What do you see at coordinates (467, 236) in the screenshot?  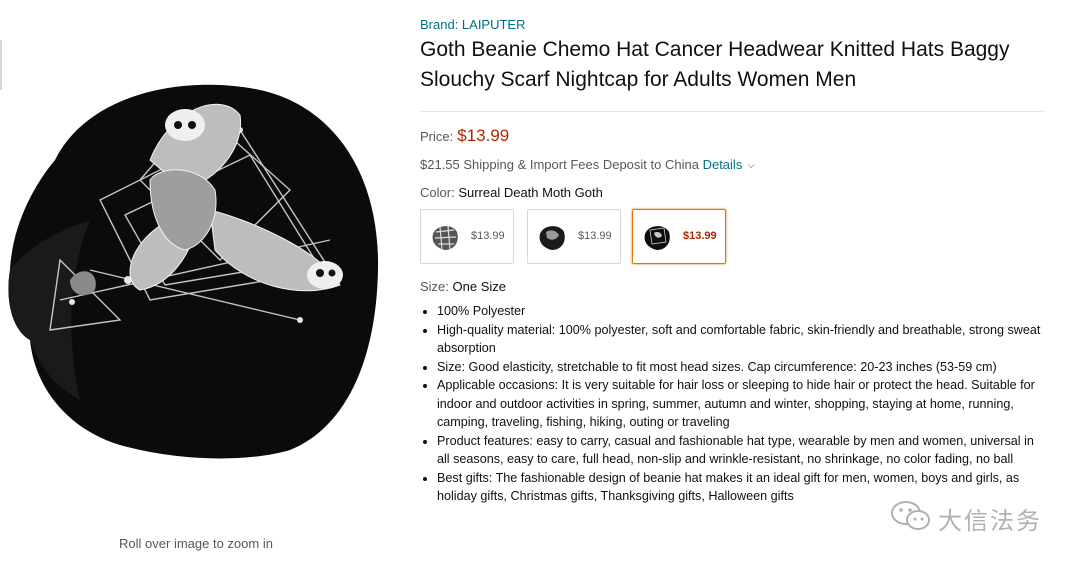 I see `swatch-1: $13.99` at bounding box center [467, 236].